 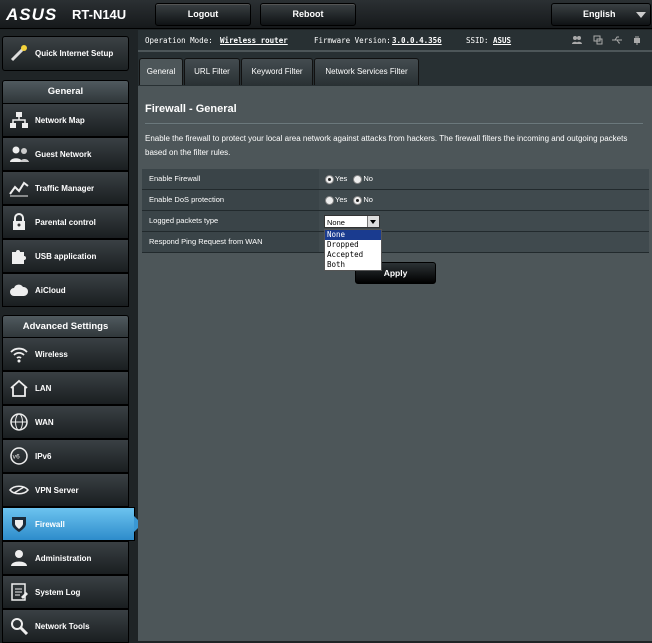 What do you see at coordinates (60, 120) in the screenshot?
I see `sidebar-item-label: Network Map` at bounding box center [60, 120].